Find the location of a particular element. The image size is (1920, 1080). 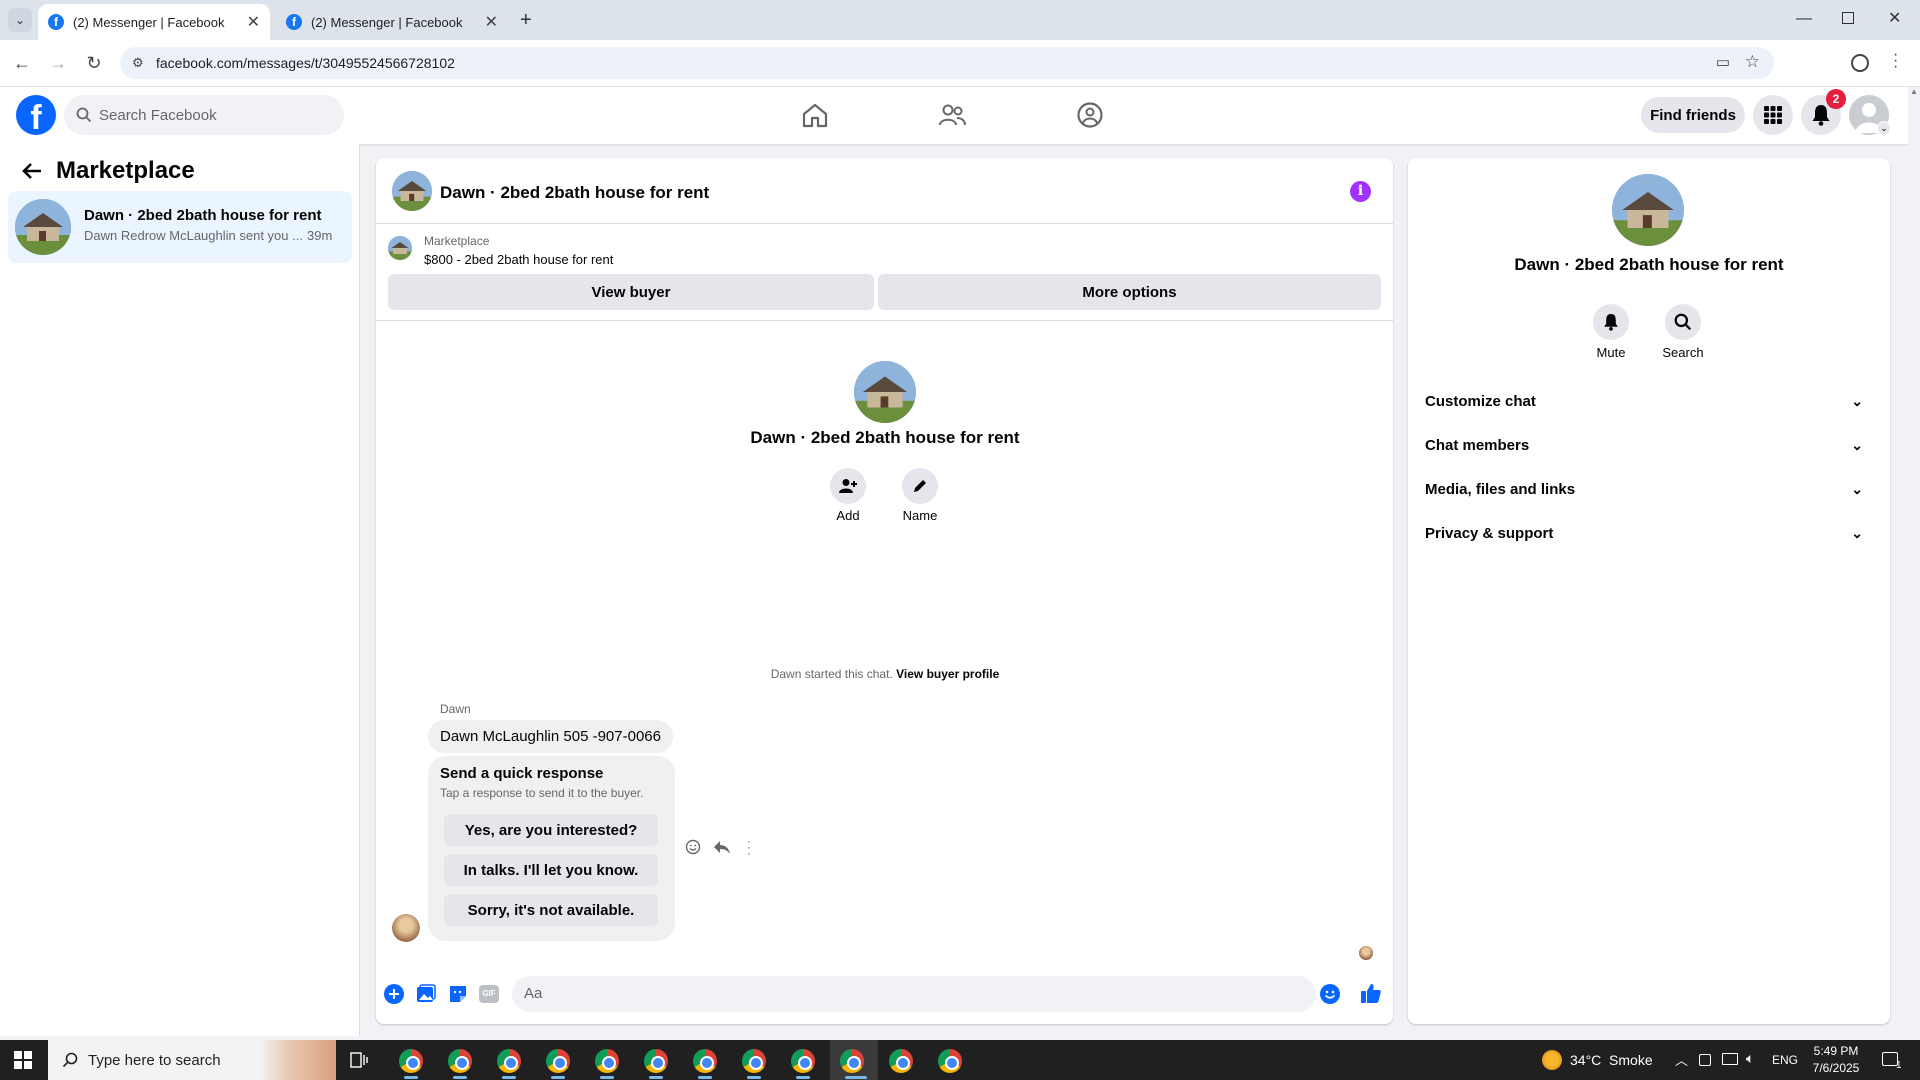

more-actions-icon: · · · is located at coordinates (749, 847).